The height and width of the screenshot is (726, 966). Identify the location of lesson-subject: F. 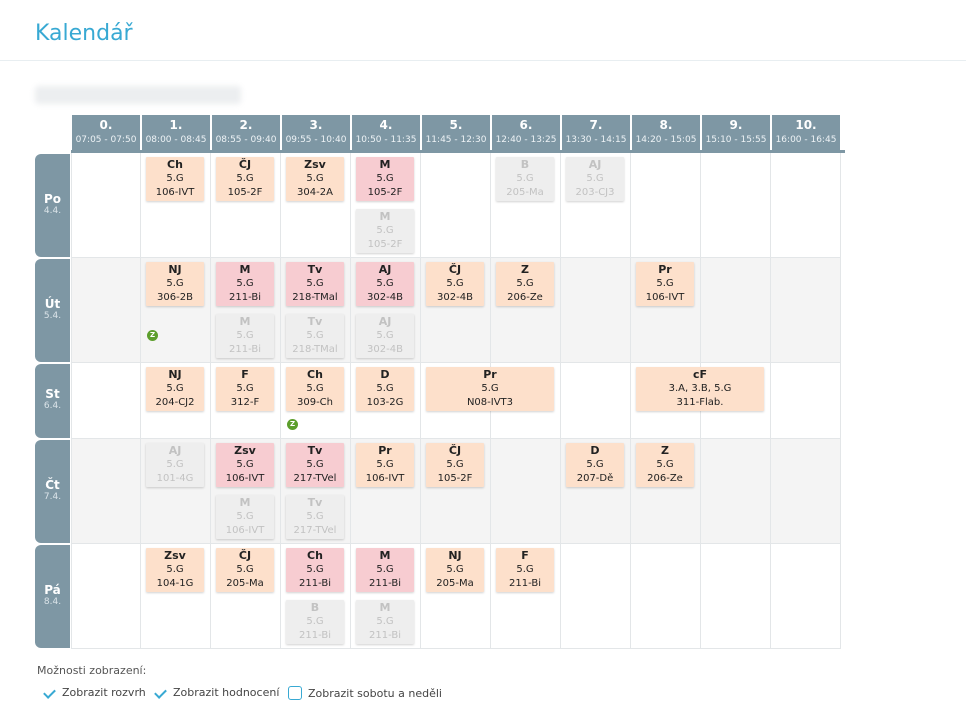
(525, 555).